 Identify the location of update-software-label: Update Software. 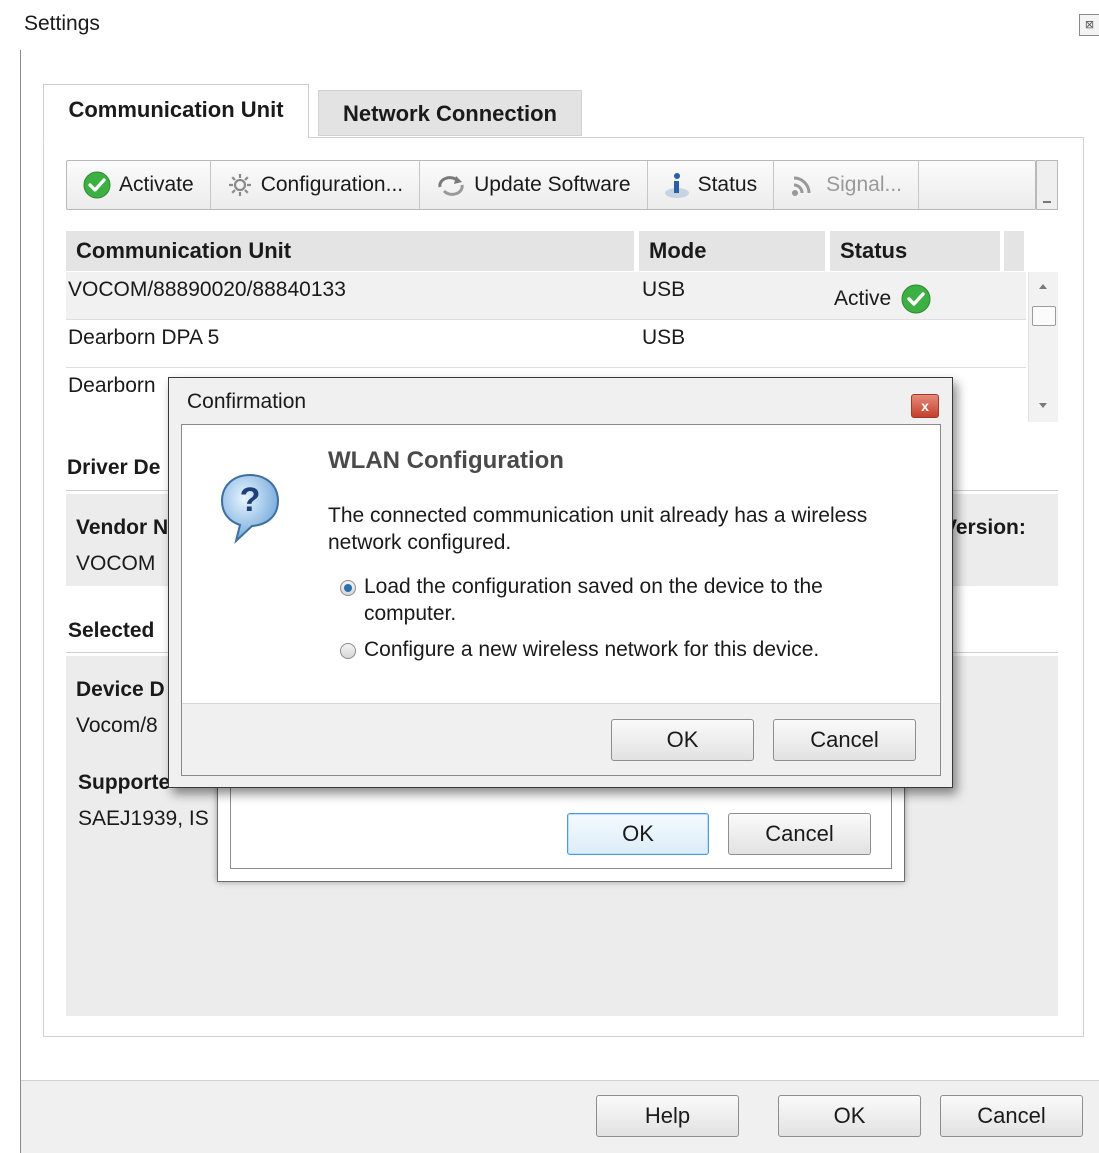
(552, 184).